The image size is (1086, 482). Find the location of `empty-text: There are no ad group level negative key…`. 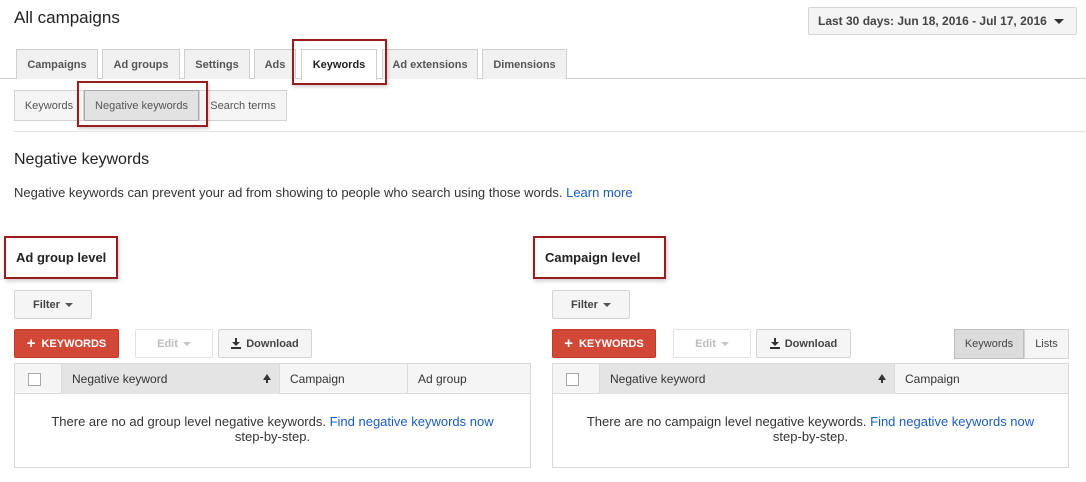

empty-text: There are no ad group level negative key… is located at coordinates (188, 421).